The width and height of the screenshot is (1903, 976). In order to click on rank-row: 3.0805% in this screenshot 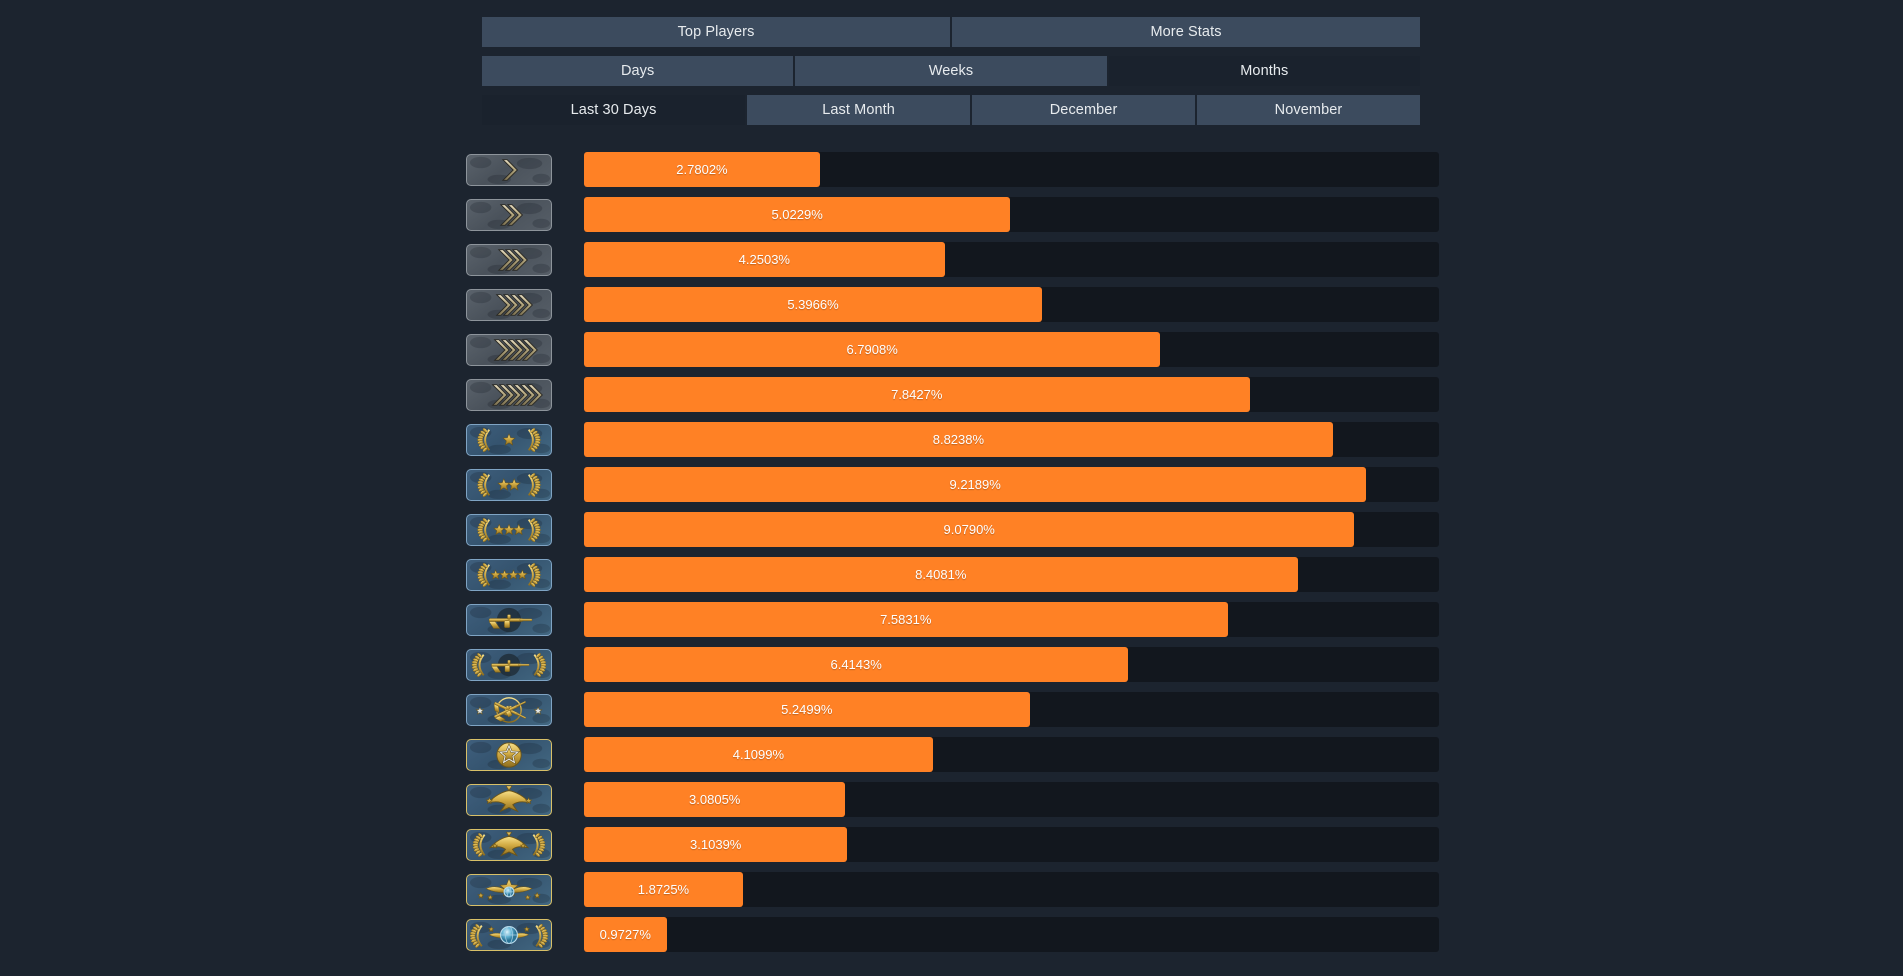, I will do `click(952, 799)`.